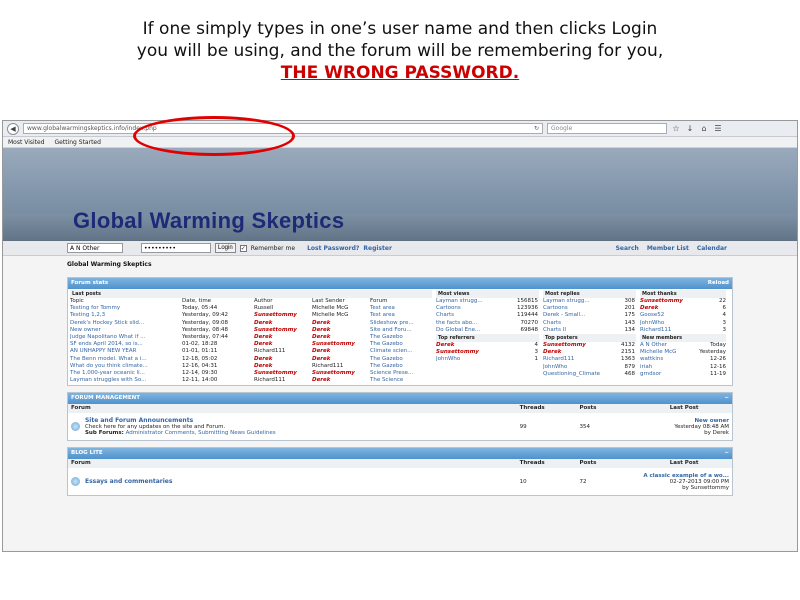 The width and height of the screenshot is (800, 600). I want to click on stats-row: Layman strugg... 308, so click(589, 301).